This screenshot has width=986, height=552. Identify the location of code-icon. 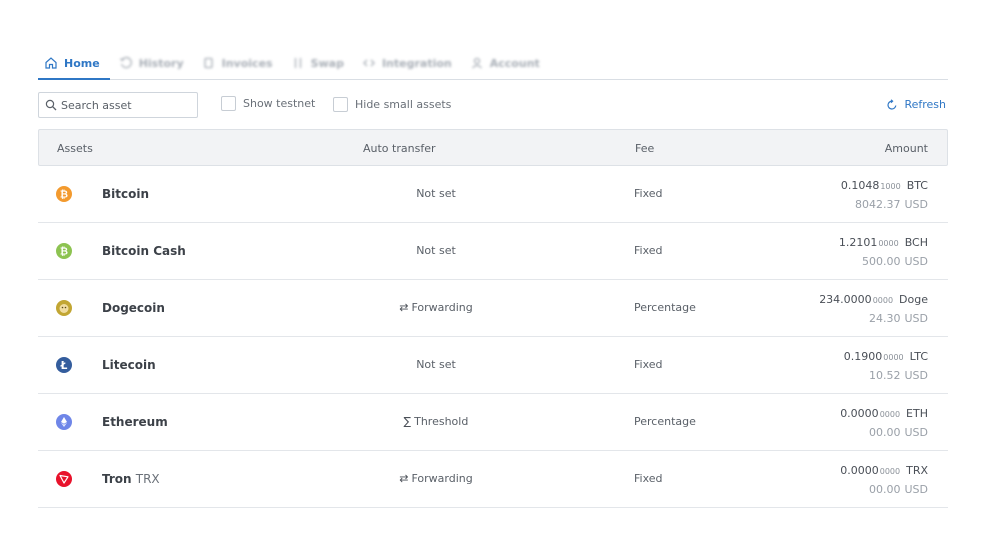
(369, 63).